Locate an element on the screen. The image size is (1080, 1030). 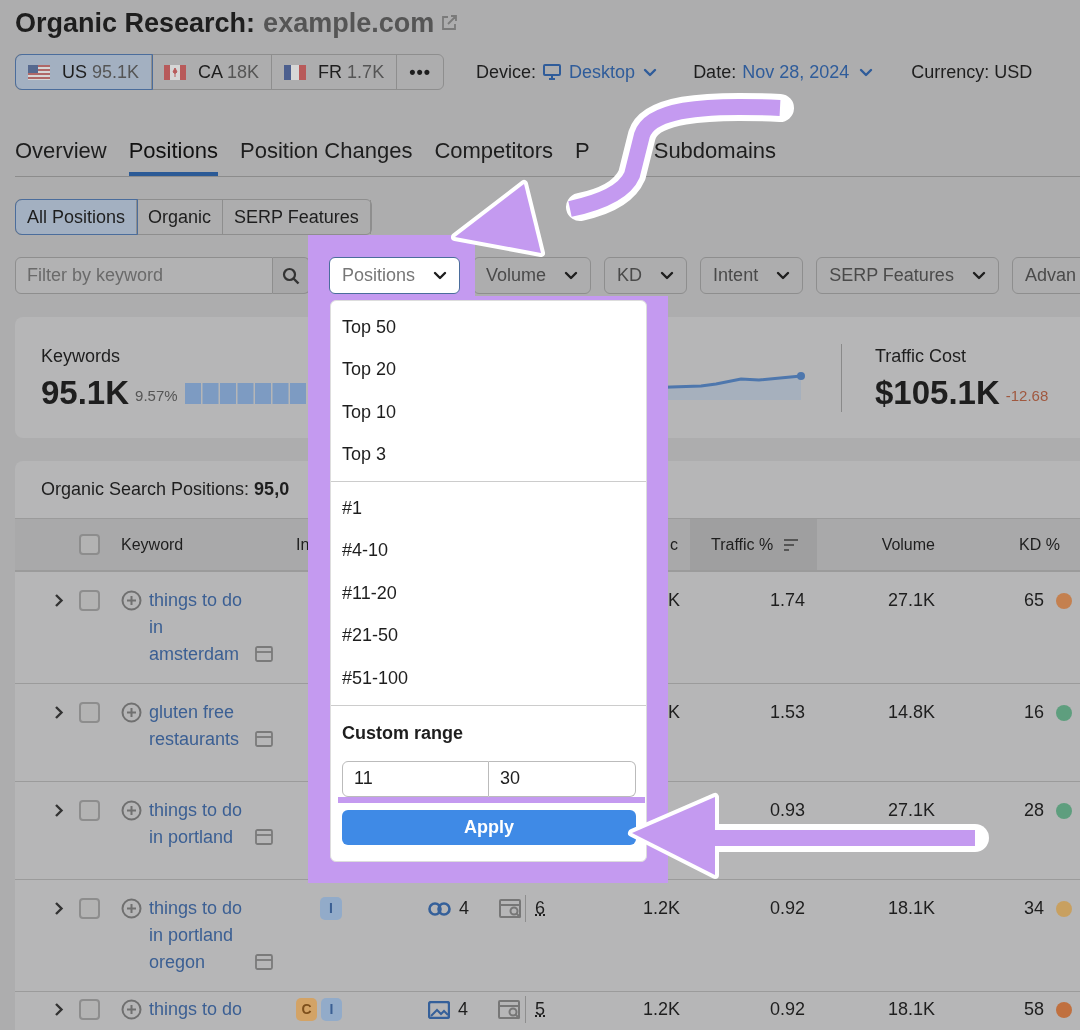
currency-text: Currency: USD is located at coordinates (972, 72).